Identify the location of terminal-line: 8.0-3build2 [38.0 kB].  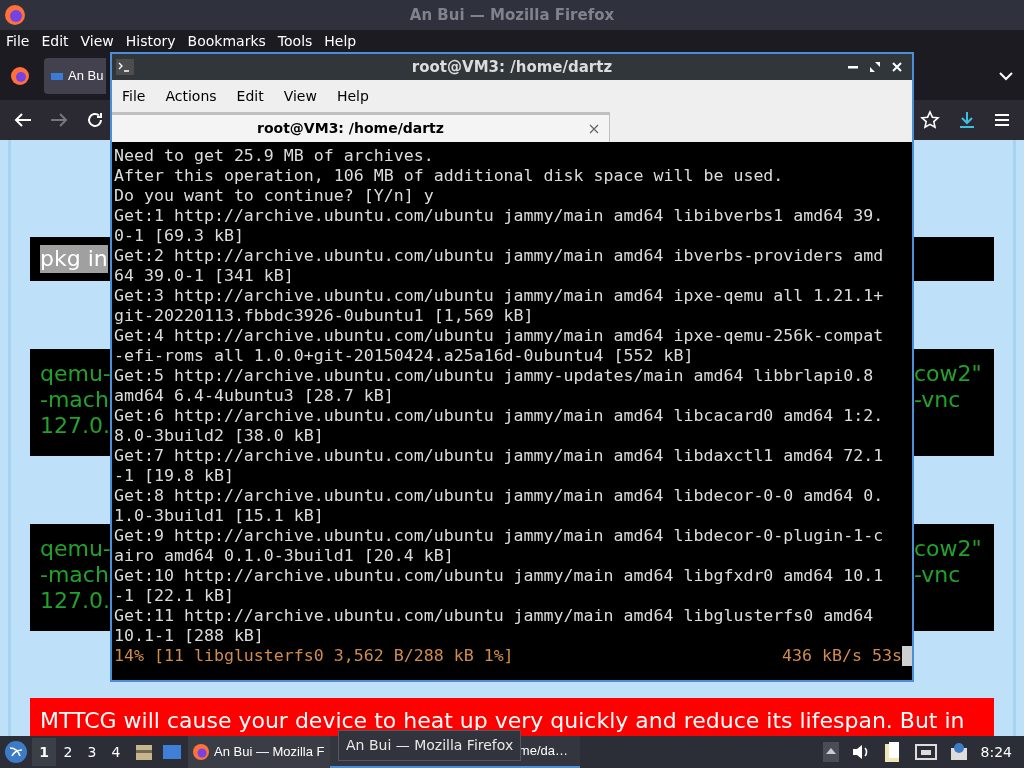
(219, 436).